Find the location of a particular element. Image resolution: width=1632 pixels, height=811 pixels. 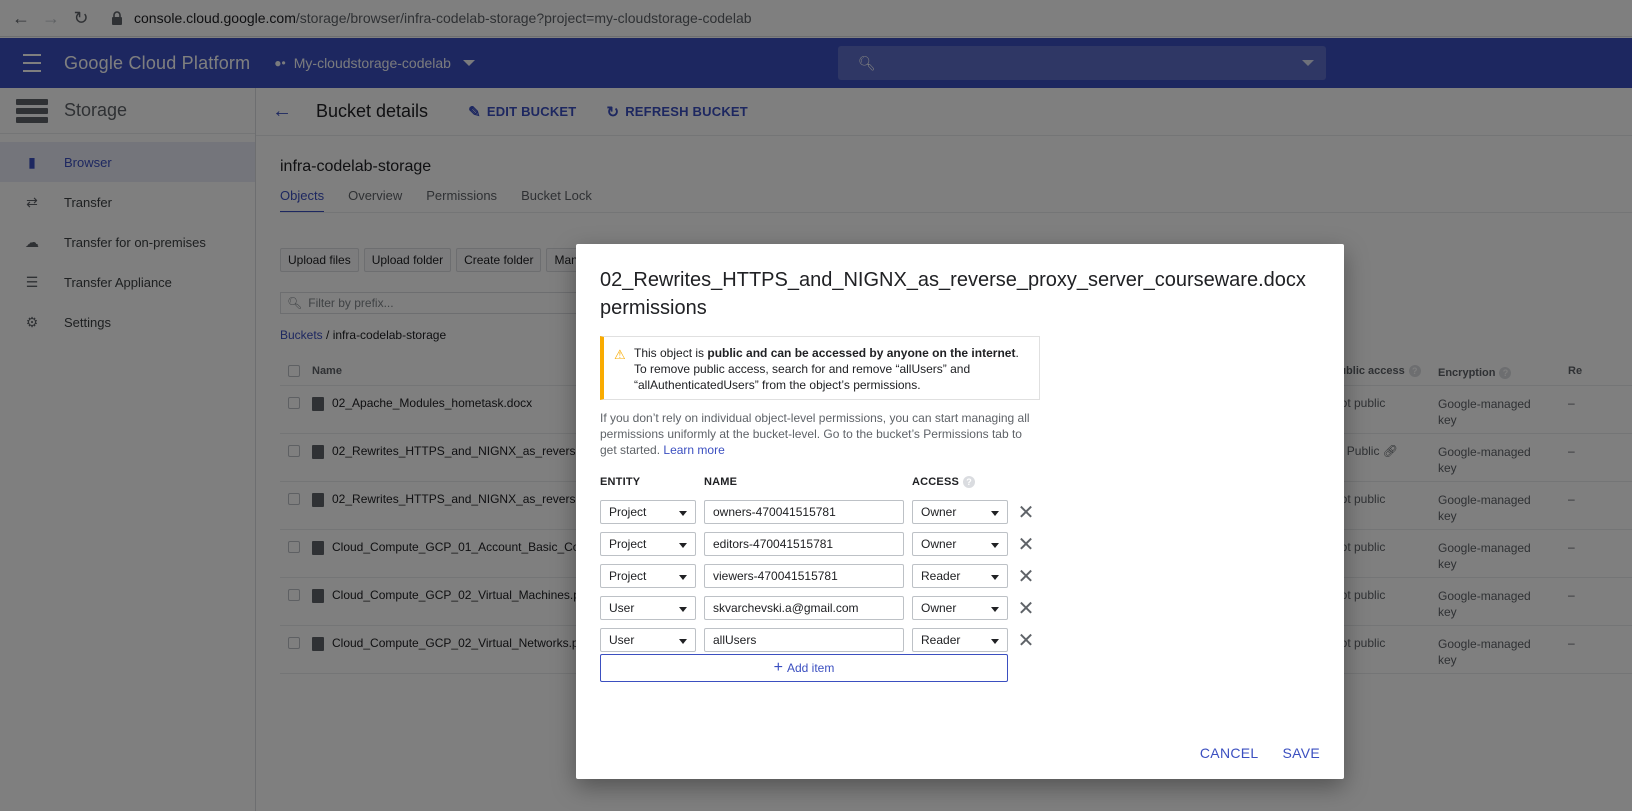

permission-row: Project editors-470041515781 Owner ✕ is located at coordinates (820, 544).